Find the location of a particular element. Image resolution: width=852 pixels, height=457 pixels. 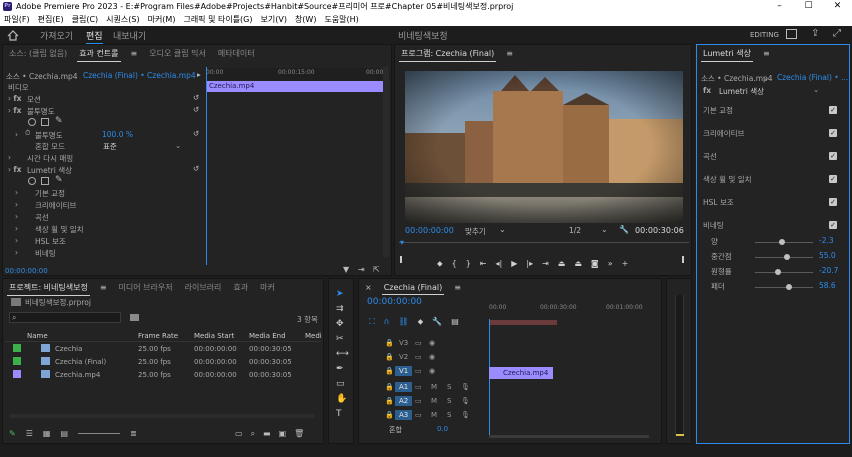

ec-playhead is located at coordinates (206, 166).